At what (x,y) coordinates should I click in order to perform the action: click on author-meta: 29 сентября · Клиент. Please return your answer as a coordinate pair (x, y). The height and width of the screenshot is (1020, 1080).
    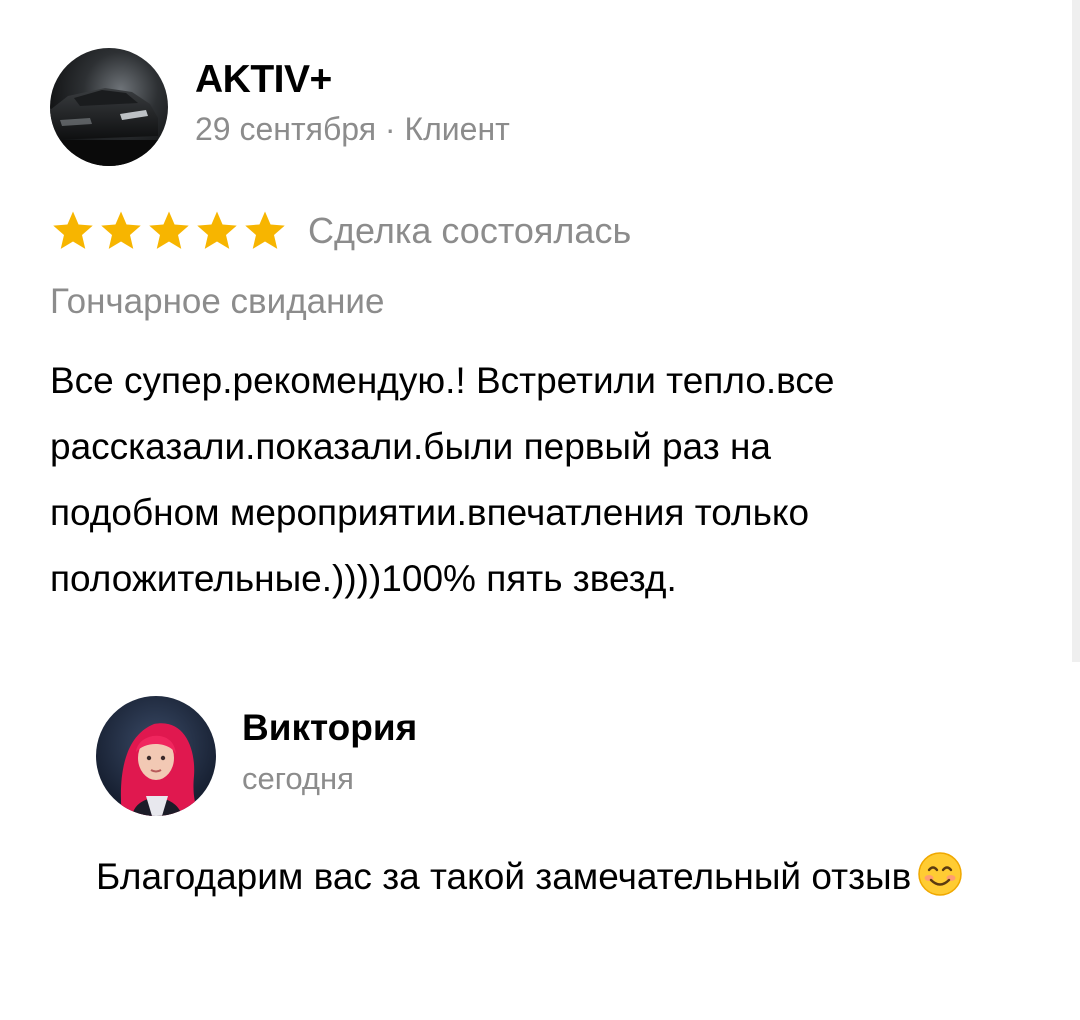
    Looking at the image, I should click on (352, 129).